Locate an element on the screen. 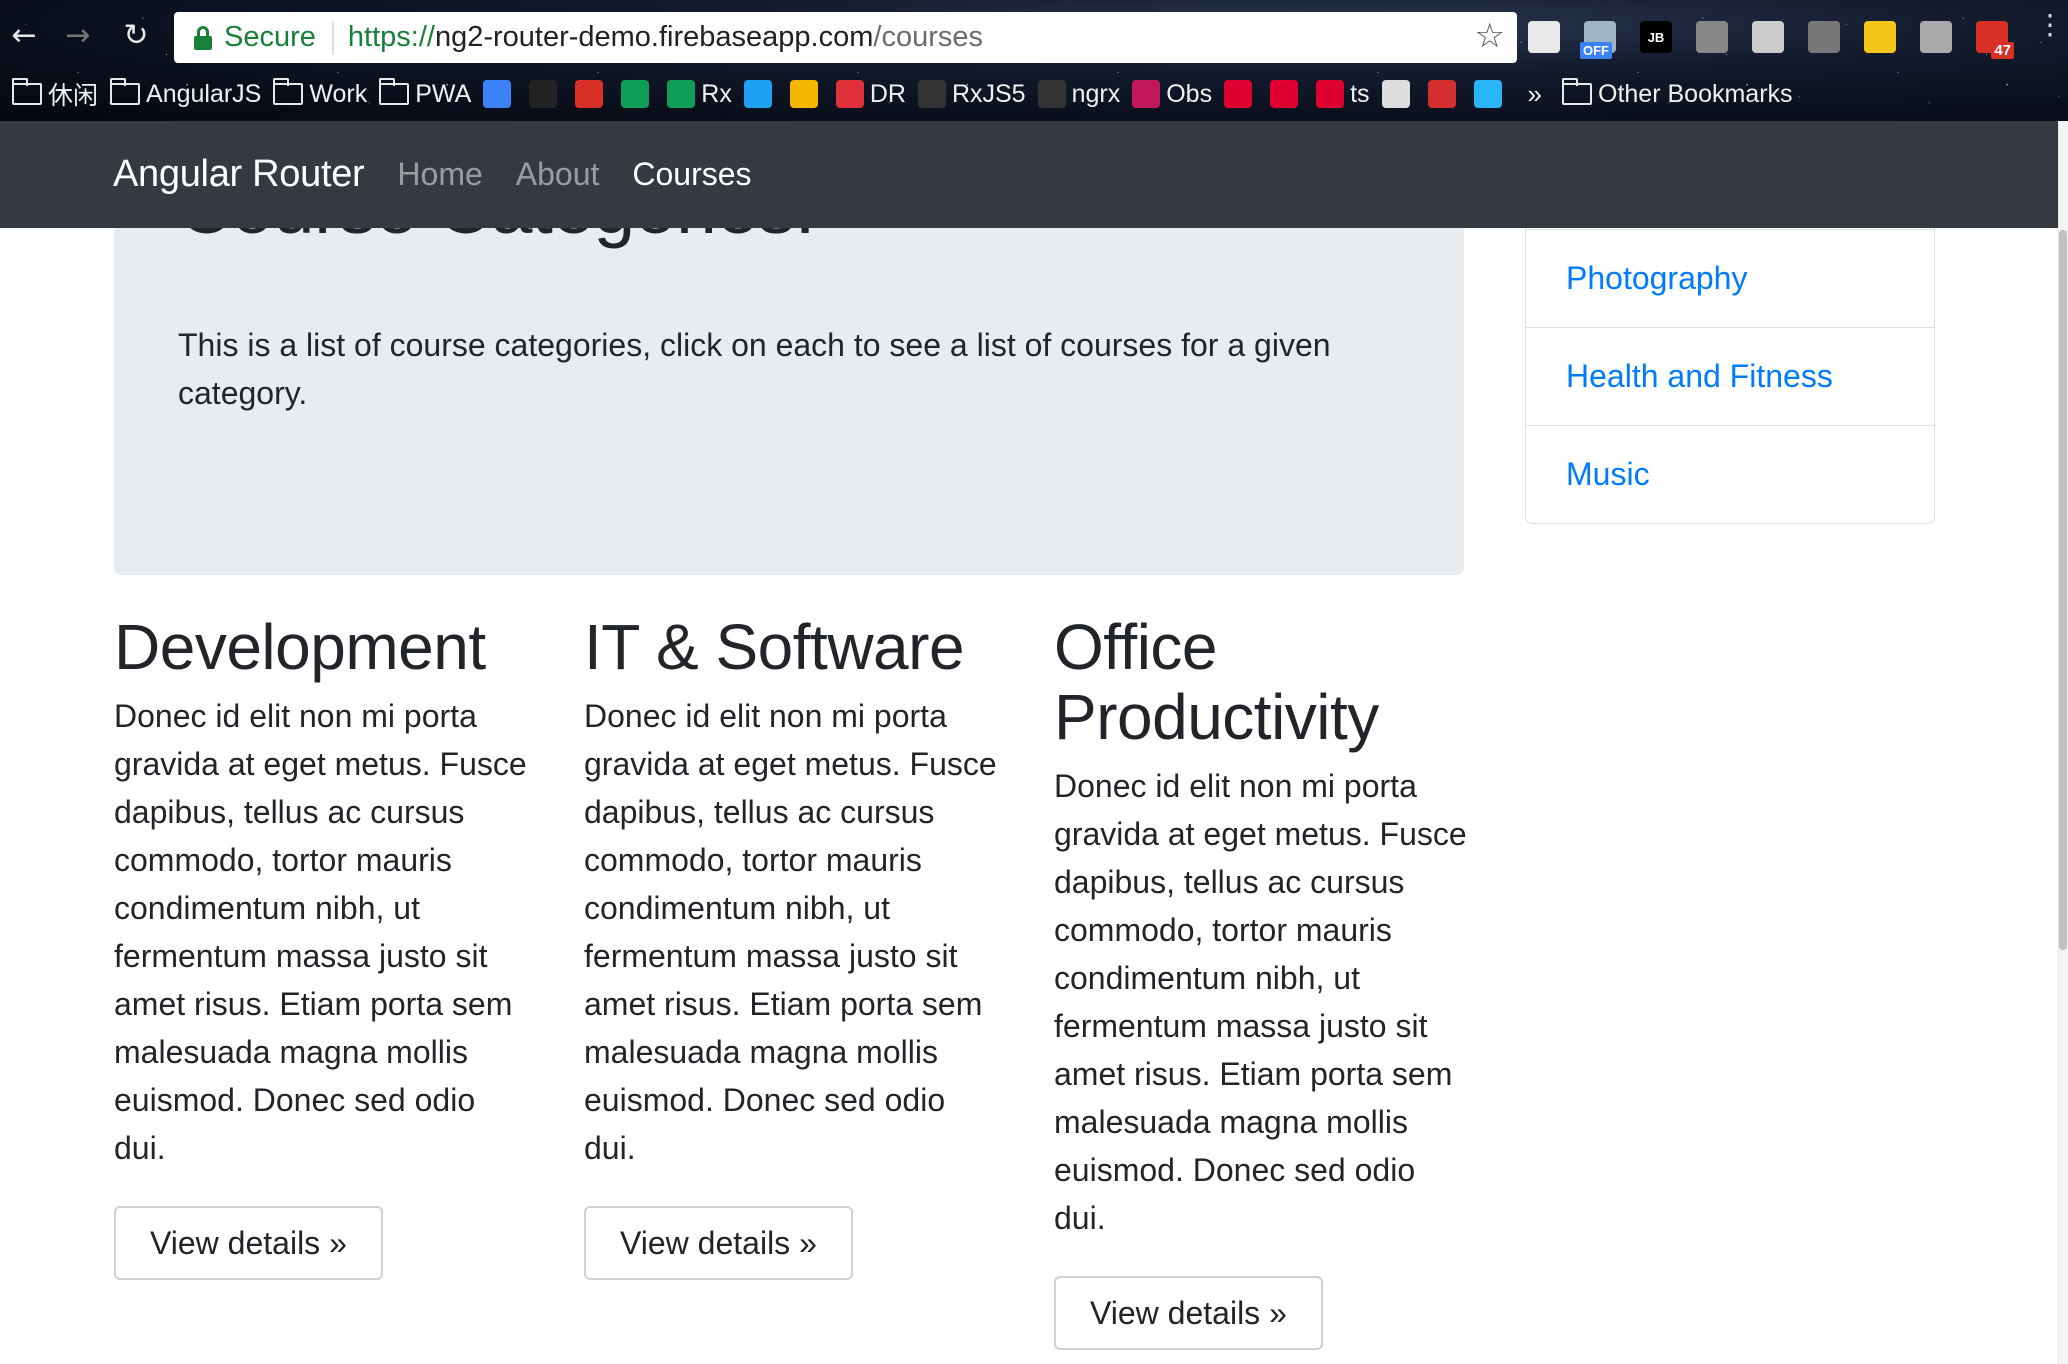  category-item-health-fitness: Health and Fitness is located at coordinates (1730, 376).